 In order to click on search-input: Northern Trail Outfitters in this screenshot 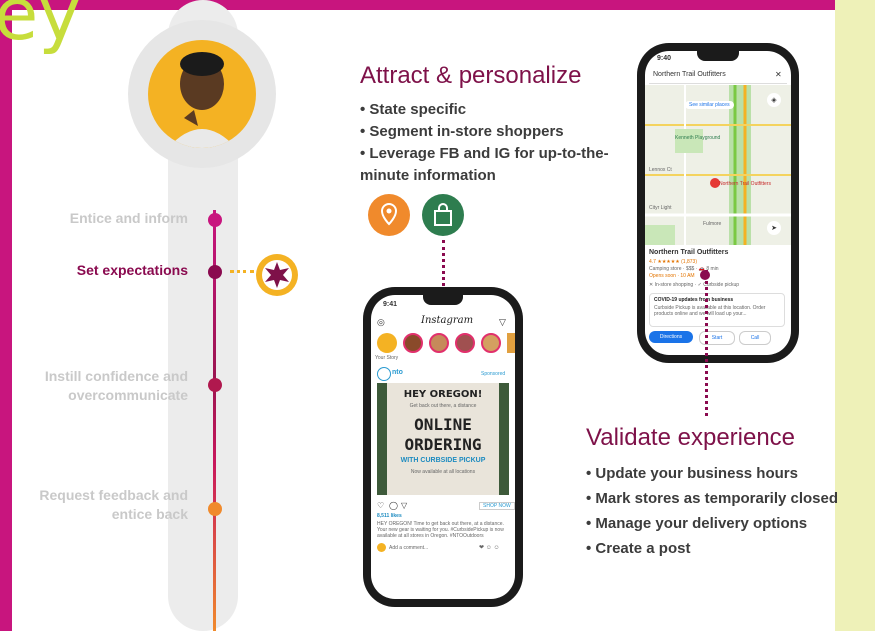, I will do `click(689, 74)`.